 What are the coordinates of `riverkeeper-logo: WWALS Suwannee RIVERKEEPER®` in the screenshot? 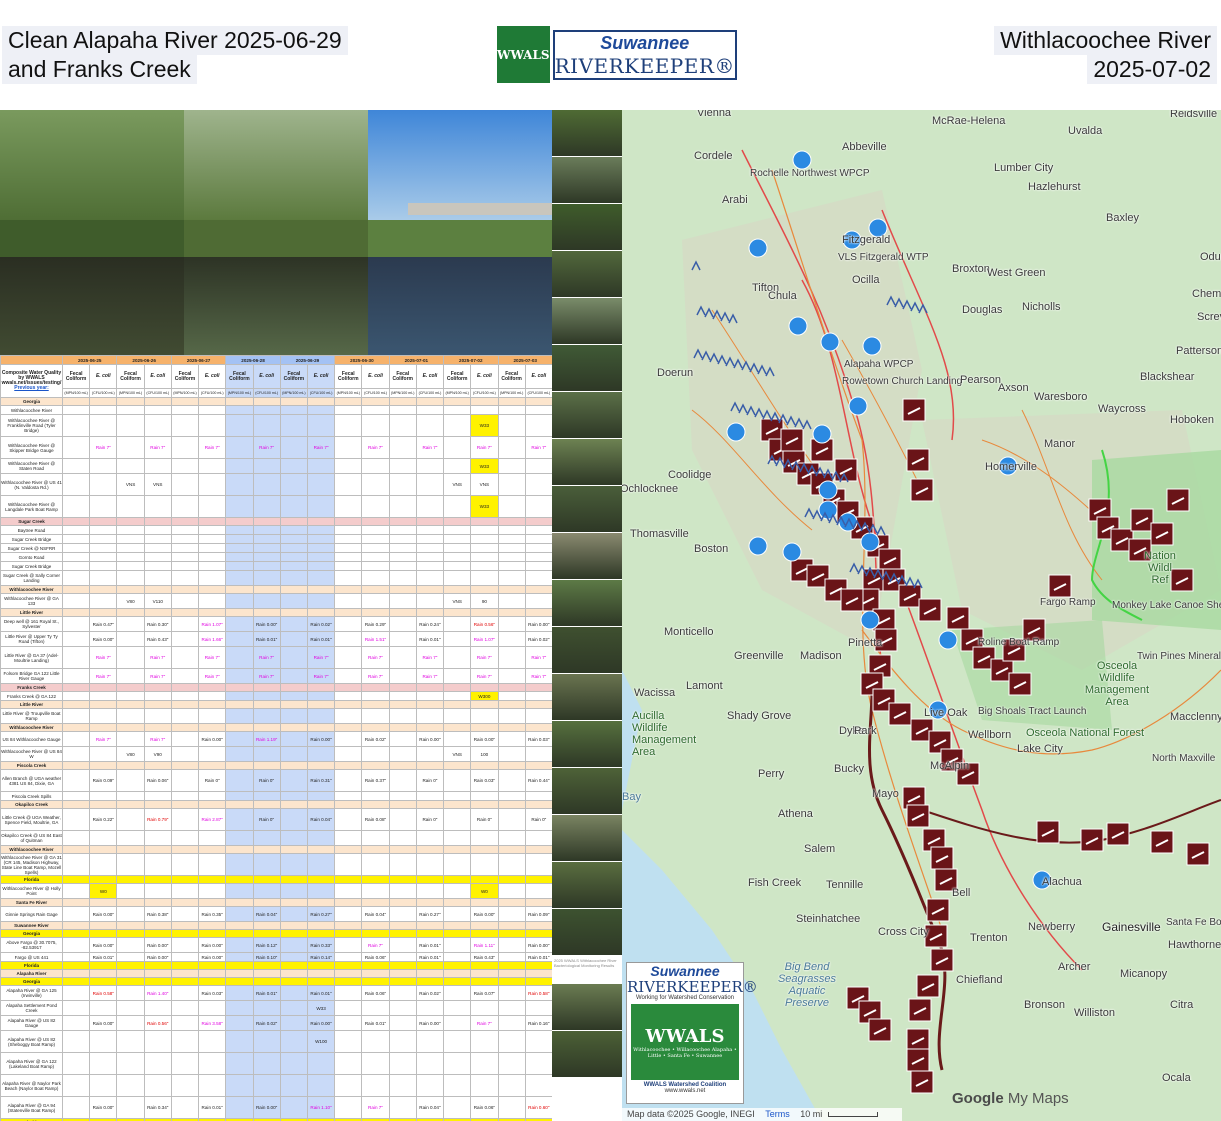 It's located at (617, 54).